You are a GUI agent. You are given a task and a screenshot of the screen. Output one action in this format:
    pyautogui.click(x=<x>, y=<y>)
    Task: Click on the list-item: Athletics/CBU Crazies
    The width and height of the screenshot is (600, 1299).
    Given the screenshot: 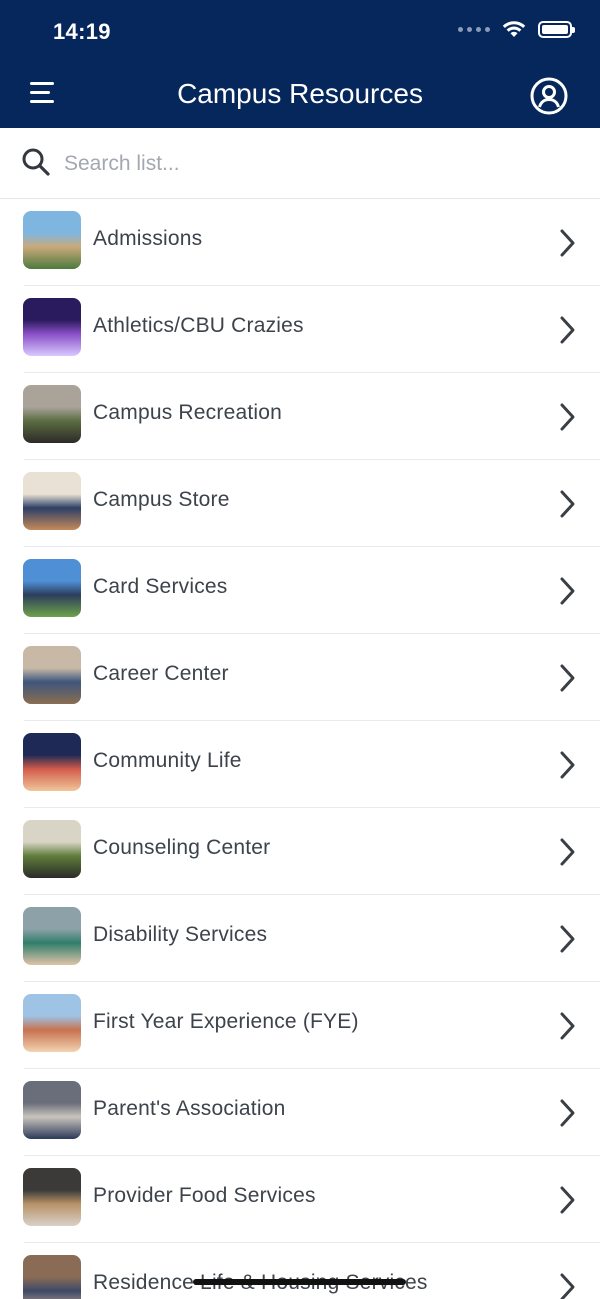 What is the action you would take?
    pyautogui.click(x=300, y=329)
    